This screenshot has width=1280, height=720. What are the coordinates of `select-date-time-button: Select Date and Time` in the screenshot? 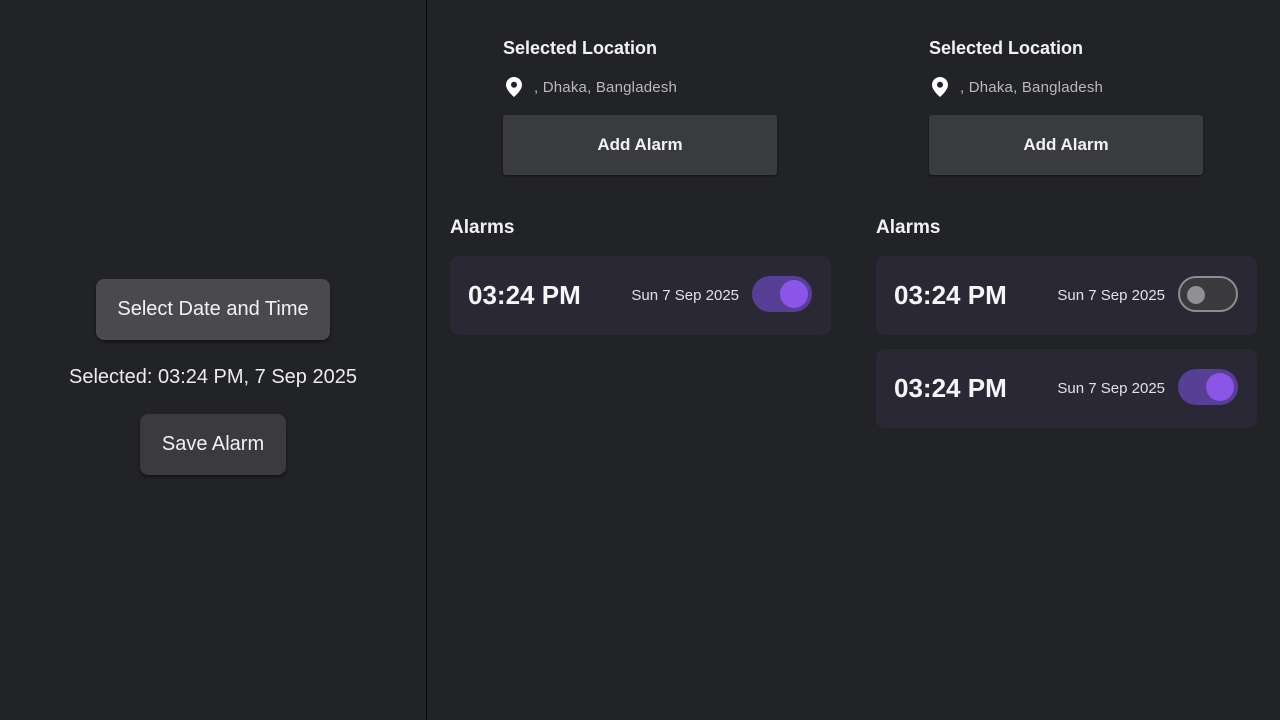 It's located at (213, 309).